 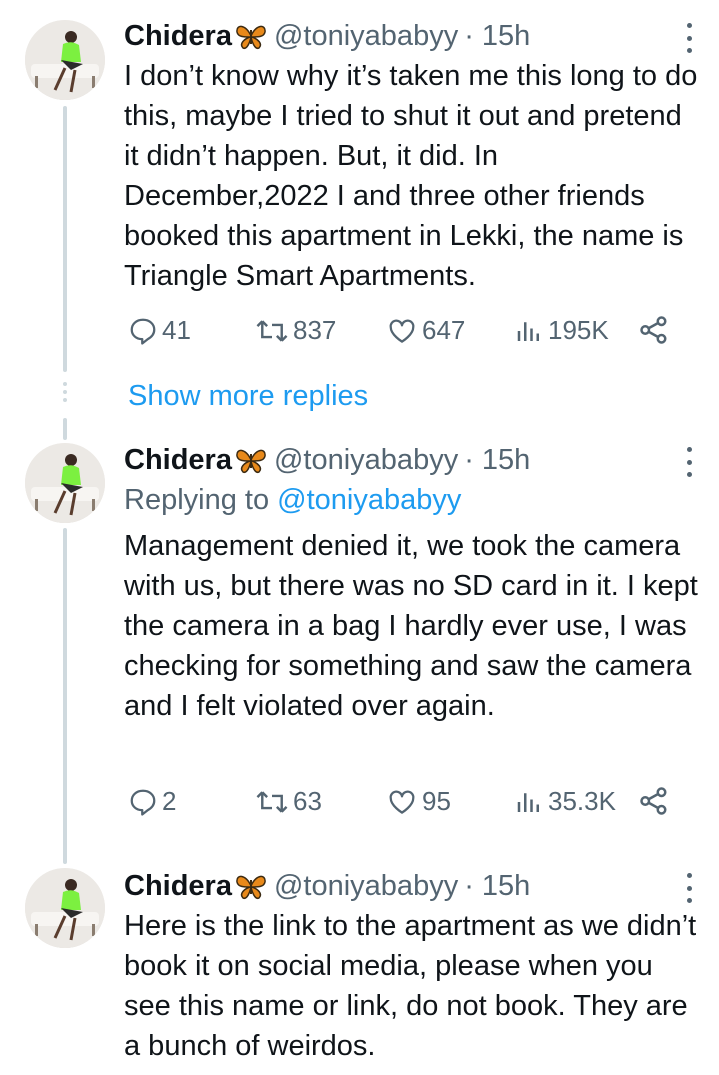 I want to click on replying-to-label: Replying to, so click(x=197, y=500).